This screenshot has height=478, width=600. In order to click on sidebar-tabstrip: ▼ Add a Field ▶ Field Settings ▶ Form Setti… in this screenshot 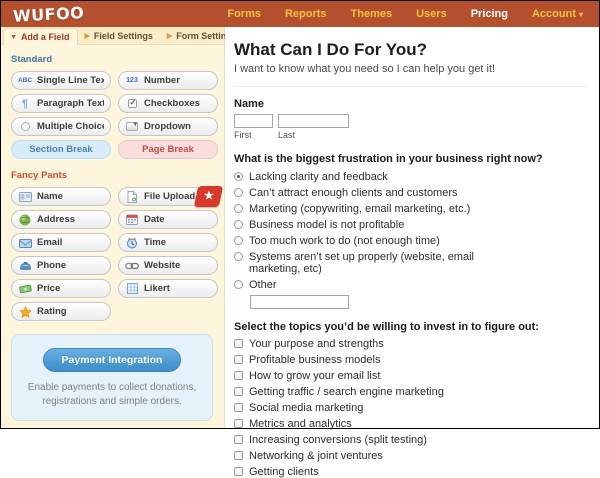, I will do `click(119, 36)`.